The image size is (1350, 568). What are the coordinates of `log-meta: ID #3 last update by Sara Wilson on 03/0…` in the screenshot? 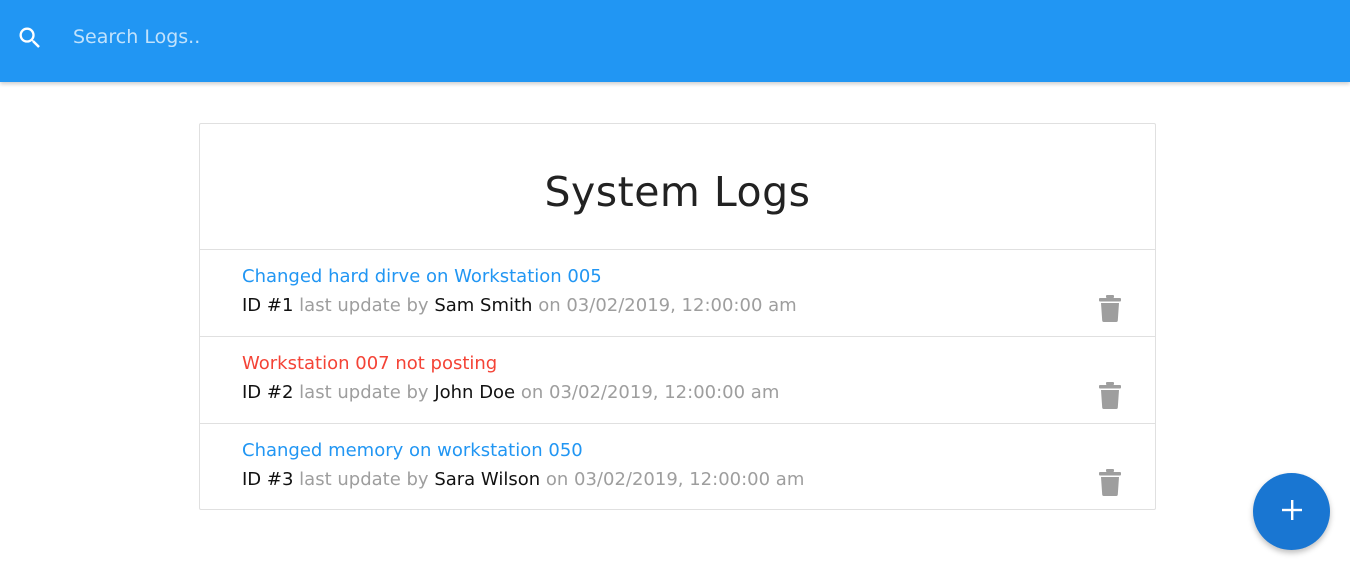 It's located at (523, 479).